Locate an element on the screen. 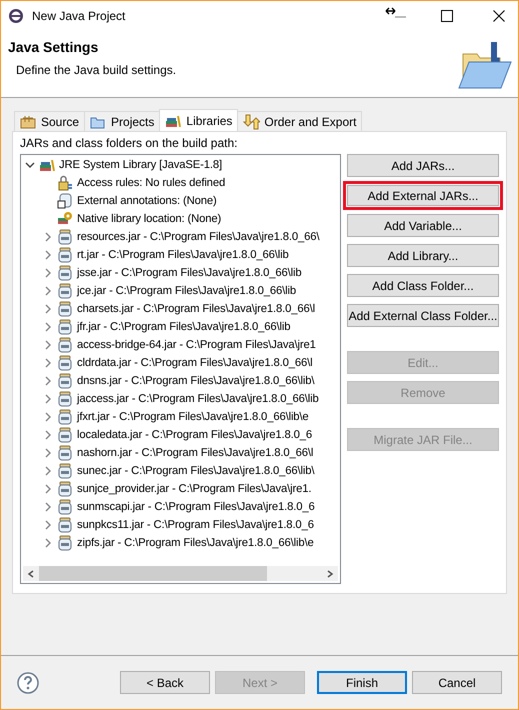 The height and width of the screenshot is (710, 519). section-label: JARs and class folders on the build path: is located at coordinates (129, 143).